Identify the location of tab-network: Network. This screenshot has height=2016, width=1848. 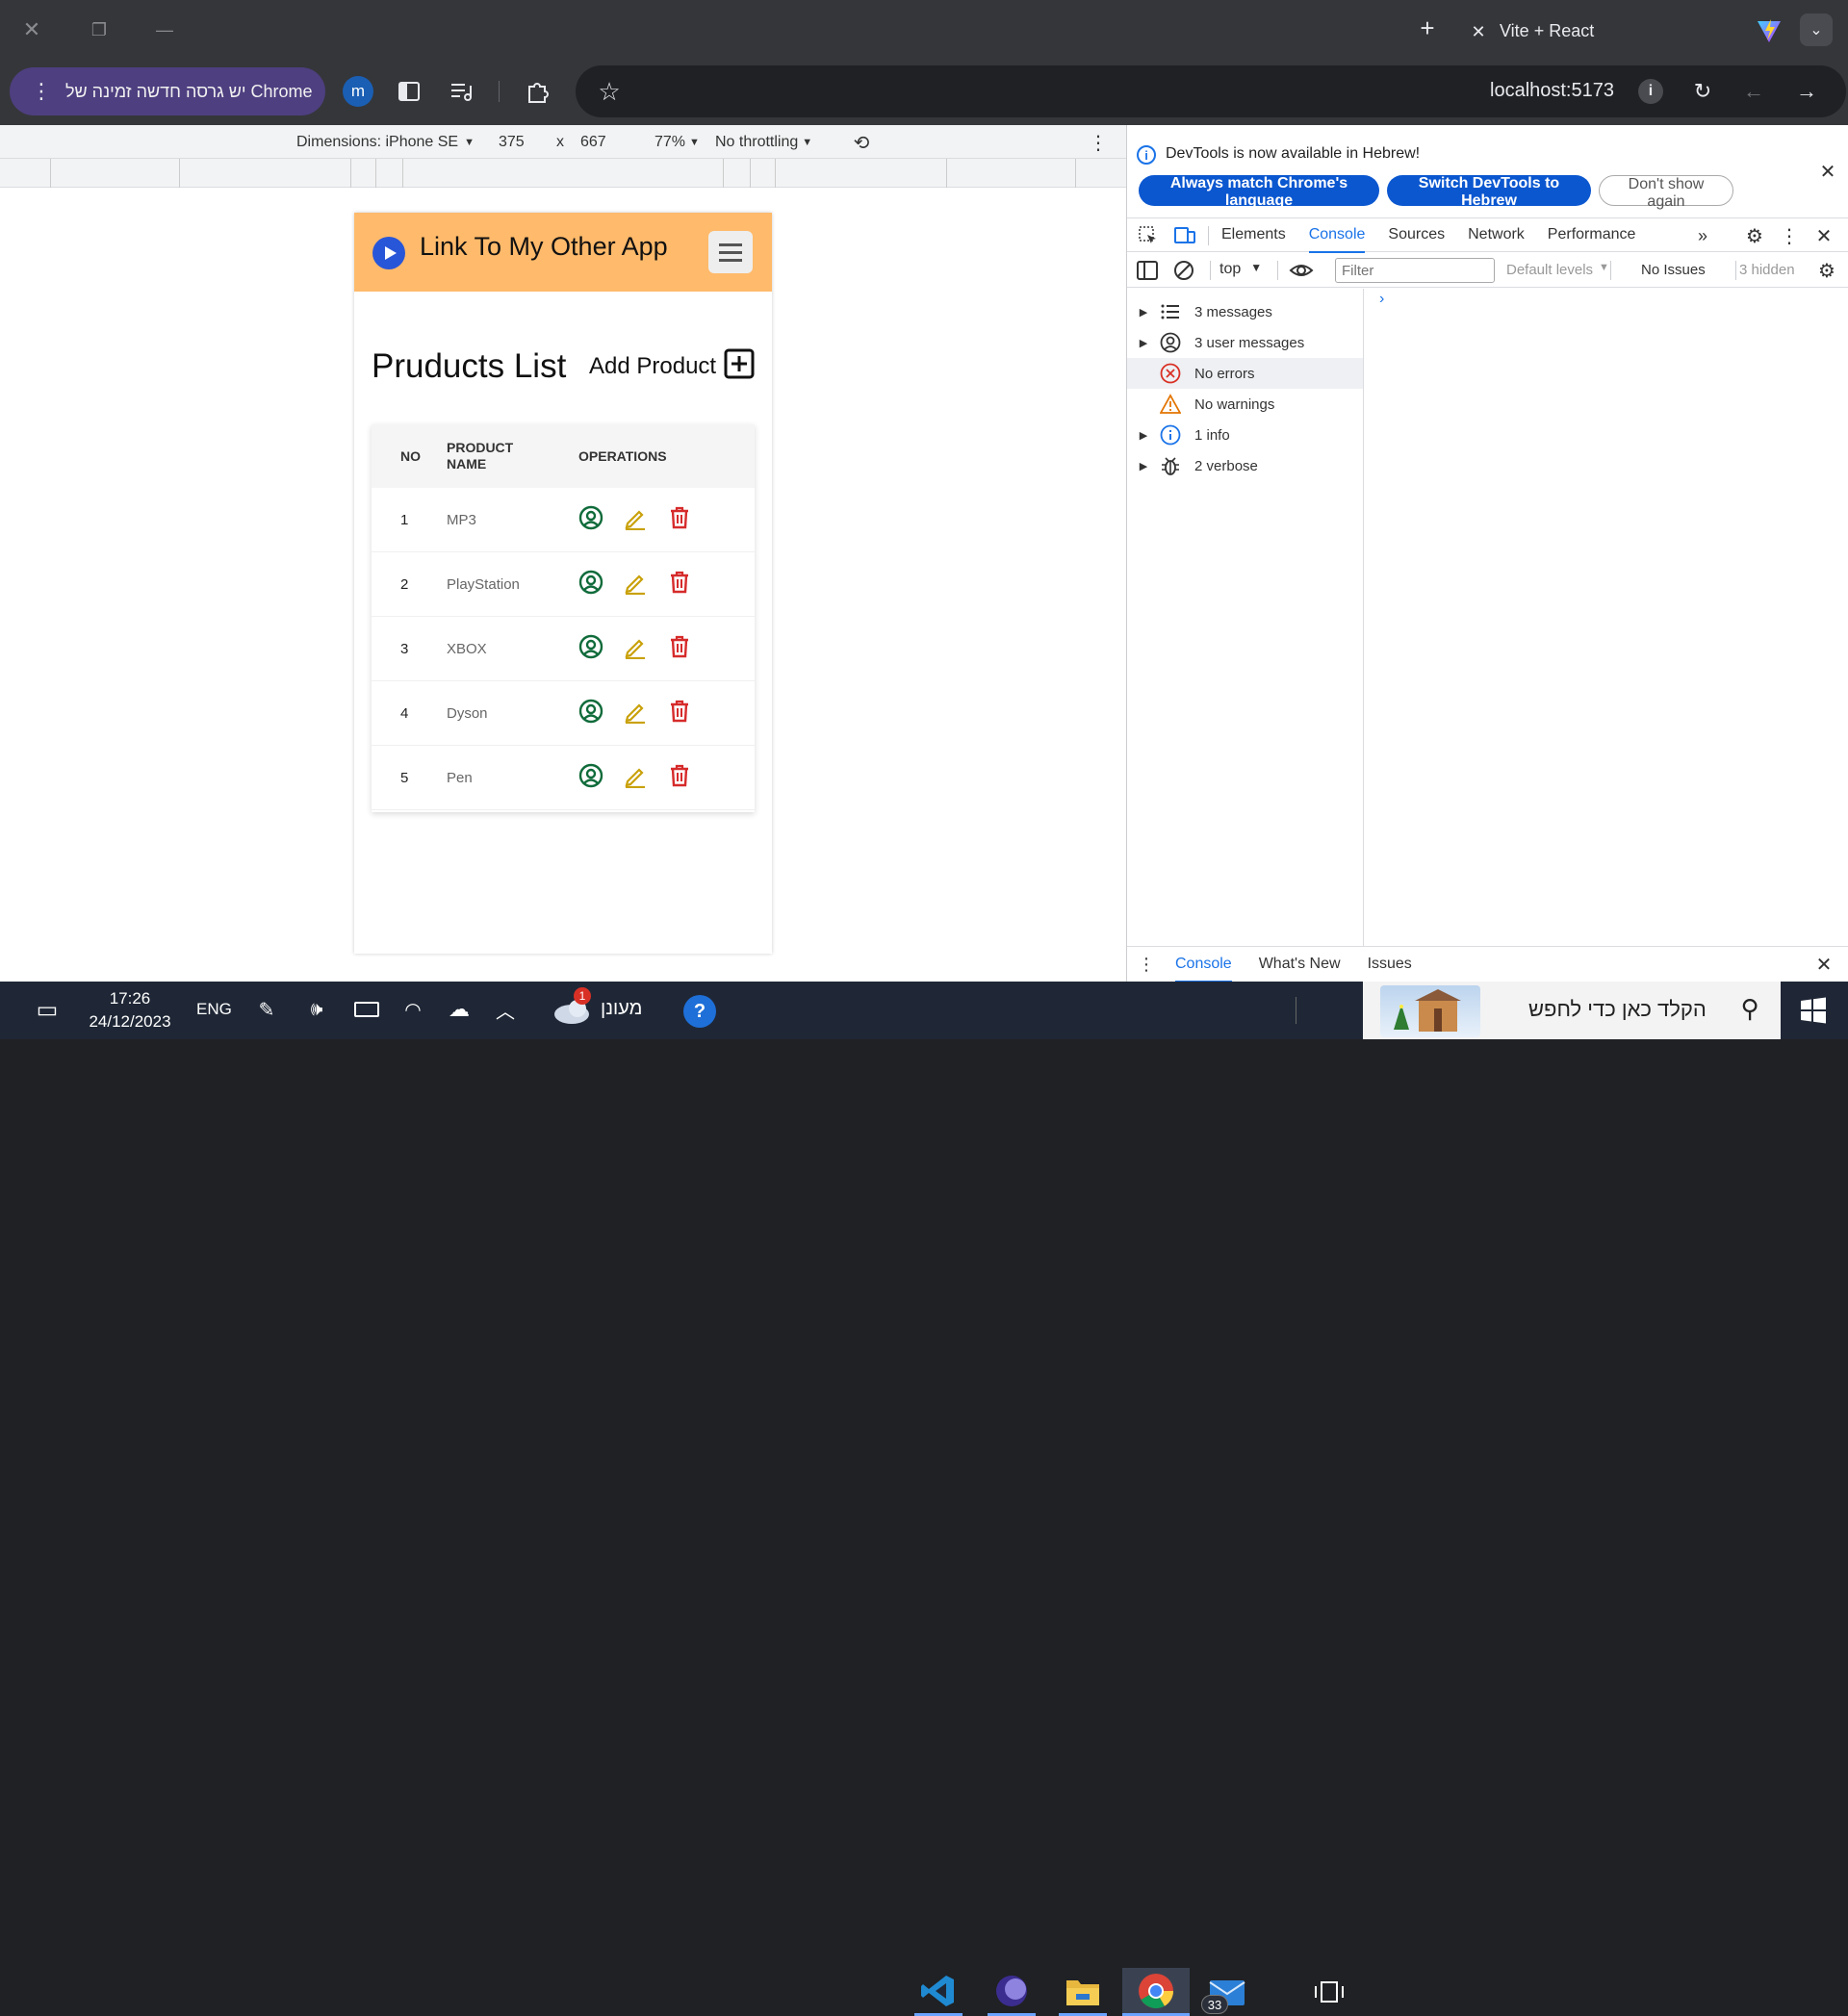
(1496, 235).